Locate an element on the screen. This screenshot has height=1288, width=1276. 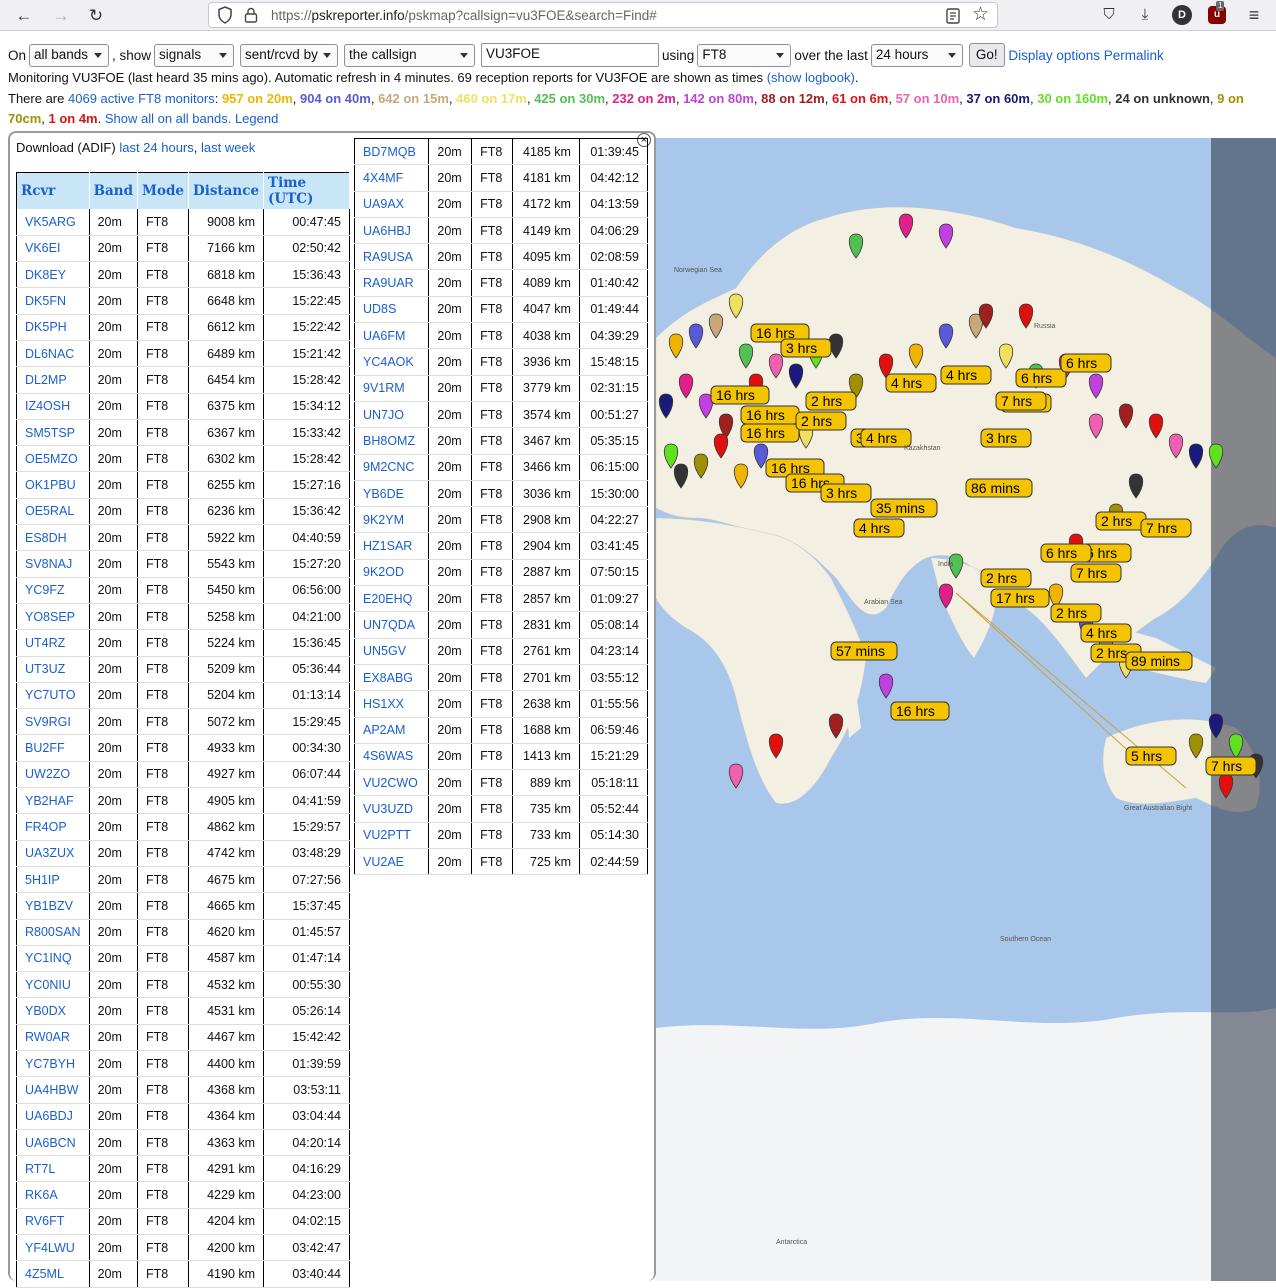
rcvr-callsign-link: UA3ZUX is located at coordinates (49, 853).